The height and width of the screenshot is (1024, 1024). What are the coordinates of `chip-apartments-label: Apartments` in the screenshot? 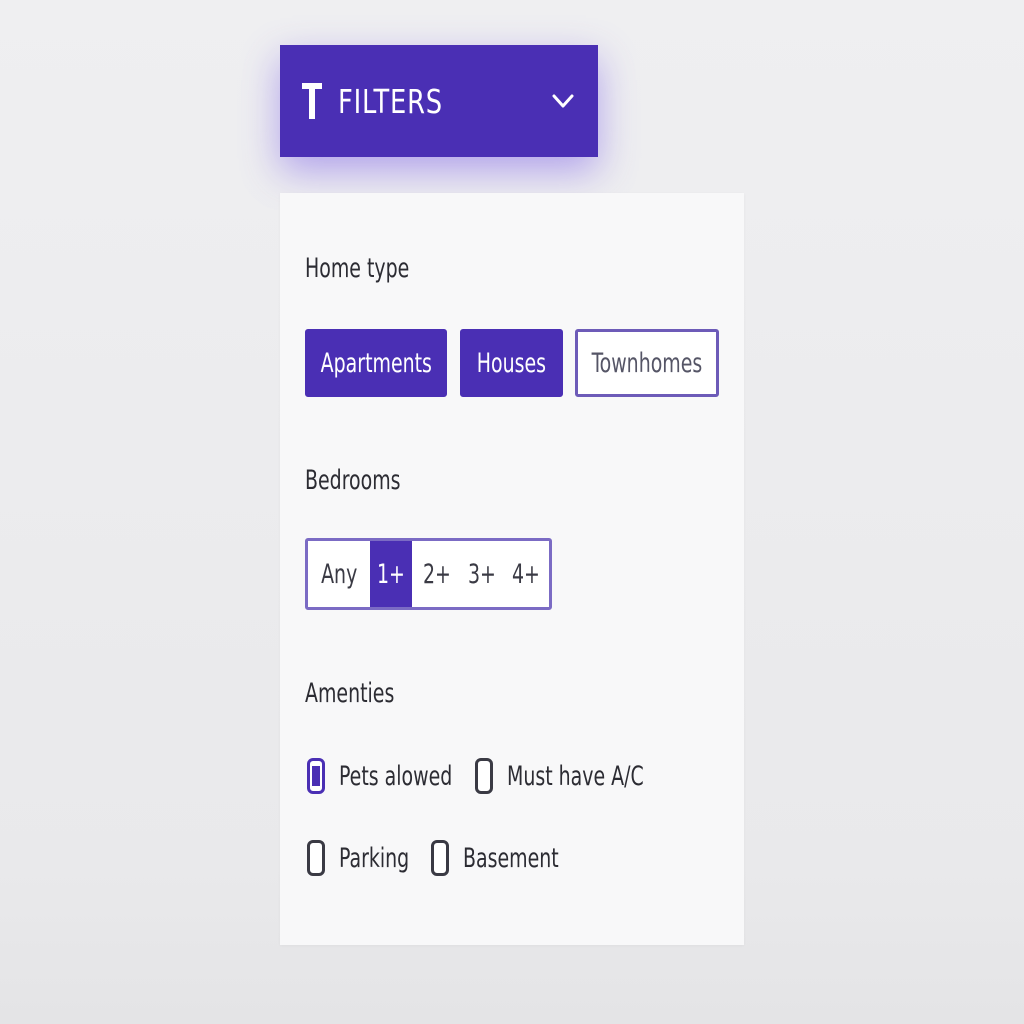 It's located at (376, 363).